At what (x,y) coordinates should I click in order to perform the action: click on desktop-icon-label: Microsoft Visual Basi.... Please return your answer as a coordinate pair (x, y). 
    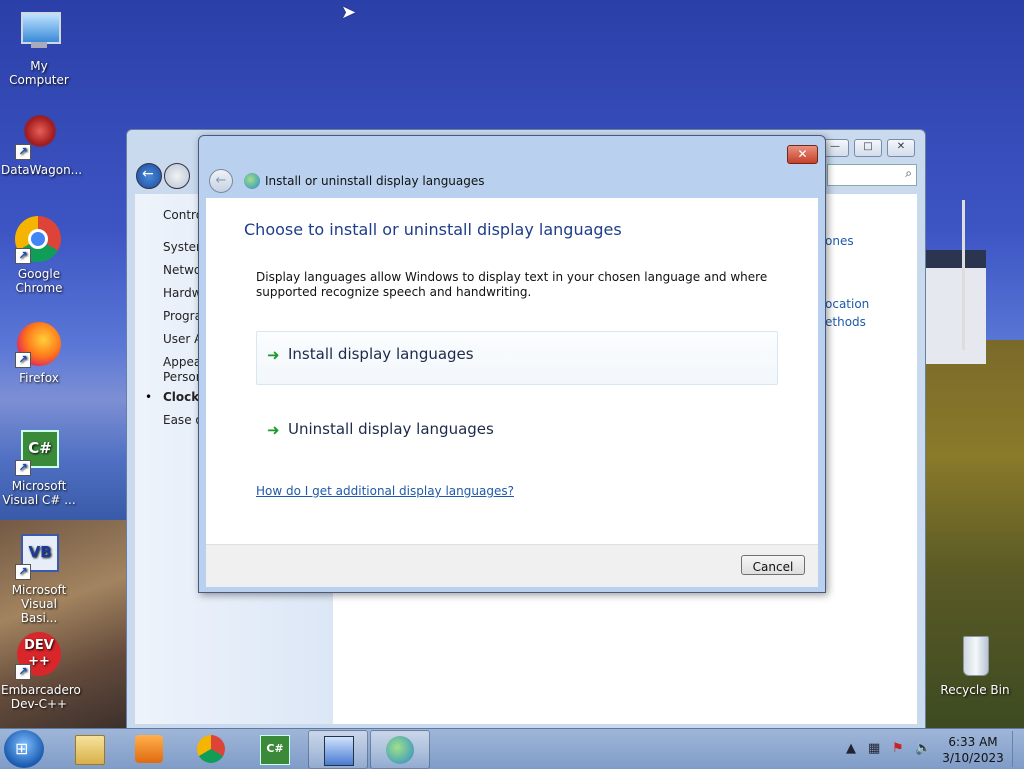
    Looking at the image, I should click on (39, 604).